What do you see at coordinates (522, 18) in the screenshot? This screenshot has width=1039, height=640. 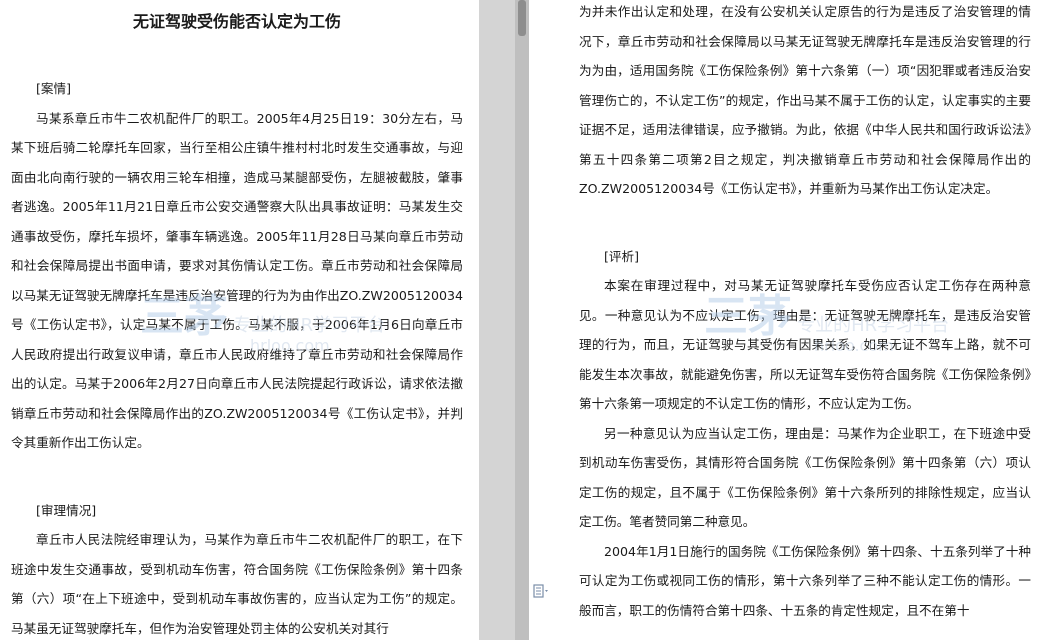 I see `scrollbar-thumb` at bounding box center [522, 18].